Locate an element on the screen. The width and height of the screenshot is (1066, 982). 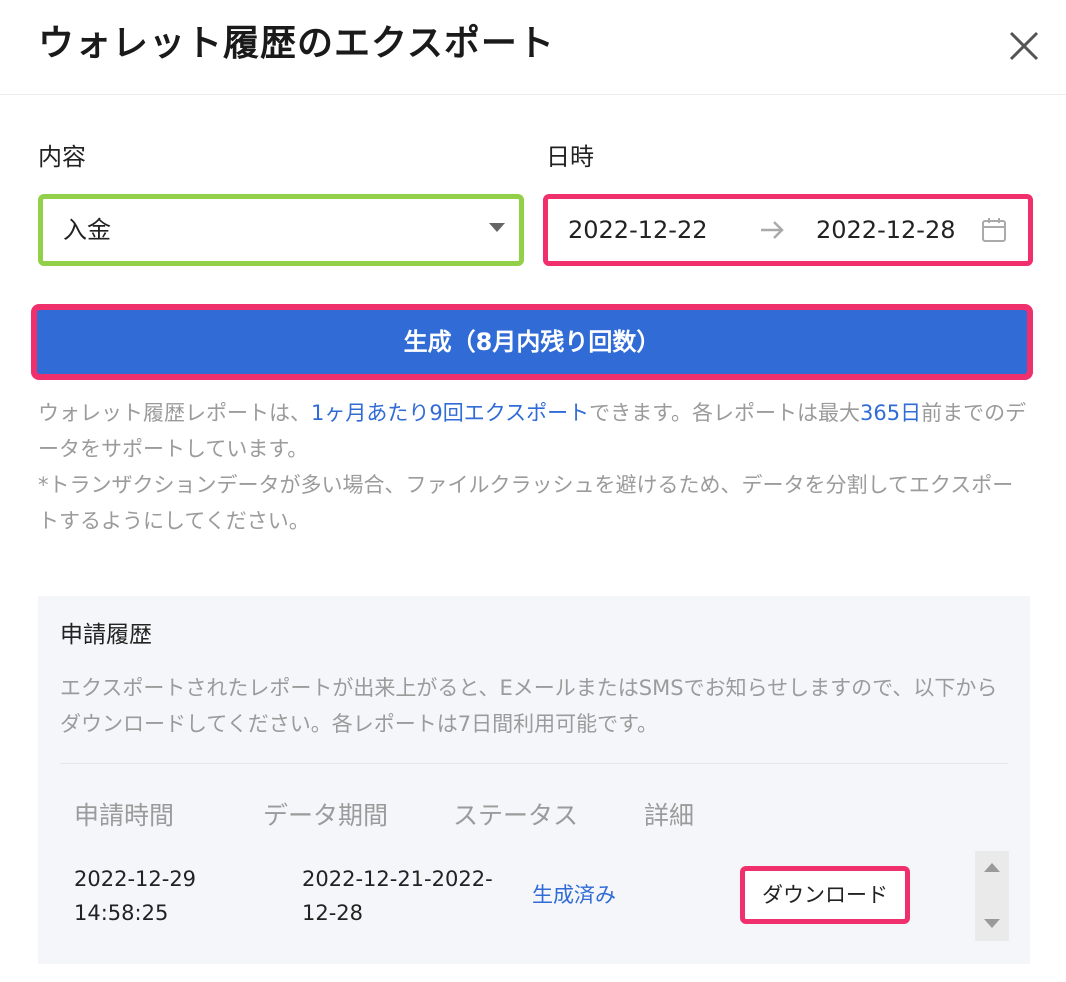
close-icon is located at coordinates (1024, 46).